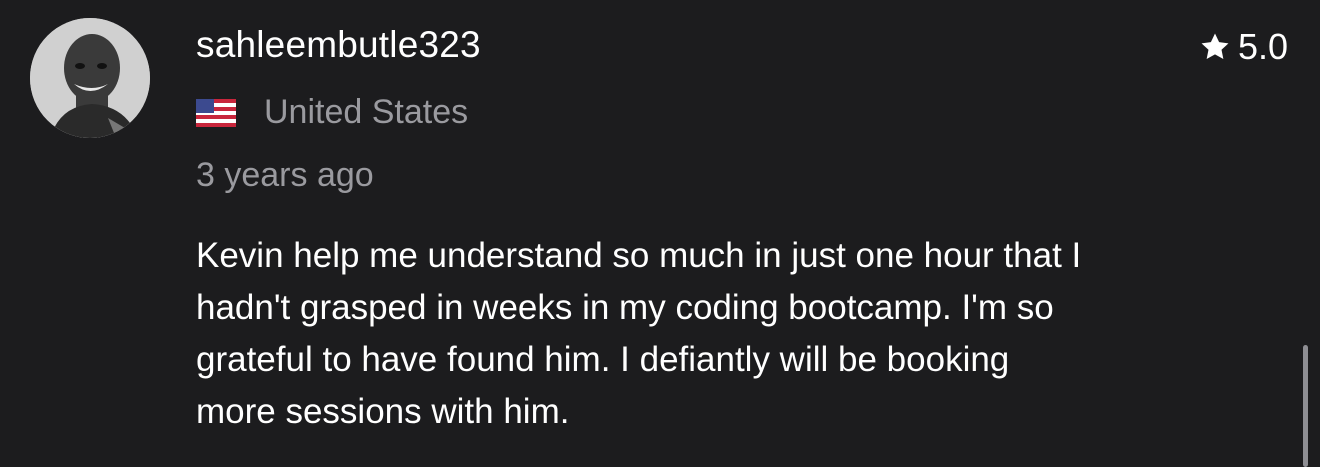  Describe the element at coordinates (1262, 46) in the screenshot. I see `rating-value: 5.0` at that location.